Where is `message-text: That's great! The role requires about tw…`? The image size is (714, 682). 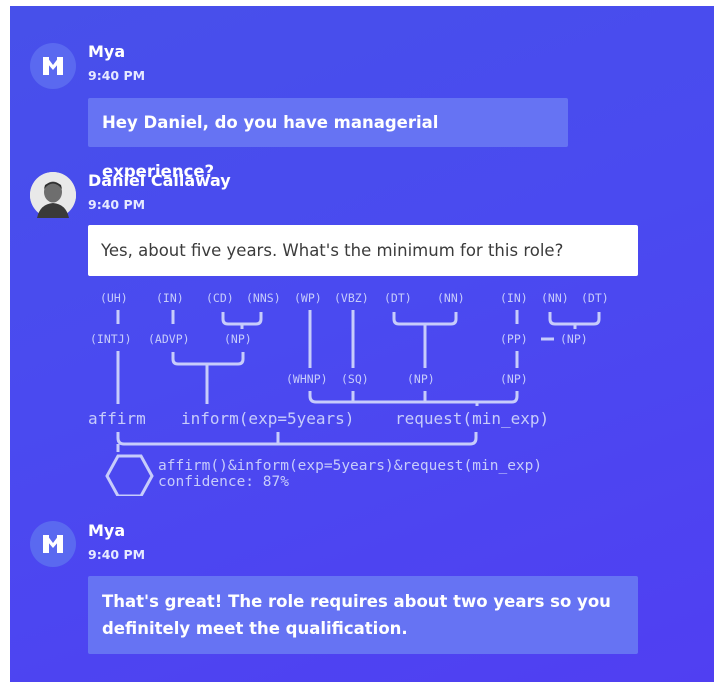
message-text: That's great! The role requires about tw… is located at coordinates (356, 615).